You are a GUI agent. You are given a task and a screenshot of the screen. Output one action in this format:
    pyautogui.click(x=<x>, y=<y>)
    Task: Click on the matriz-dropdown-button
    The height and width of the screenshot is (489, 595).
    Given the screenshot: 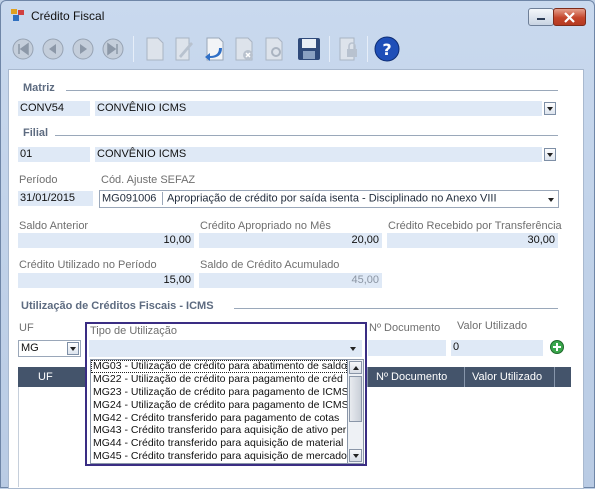 What is the action you would take?
    pyautogui.click(x=550, y=108)
    